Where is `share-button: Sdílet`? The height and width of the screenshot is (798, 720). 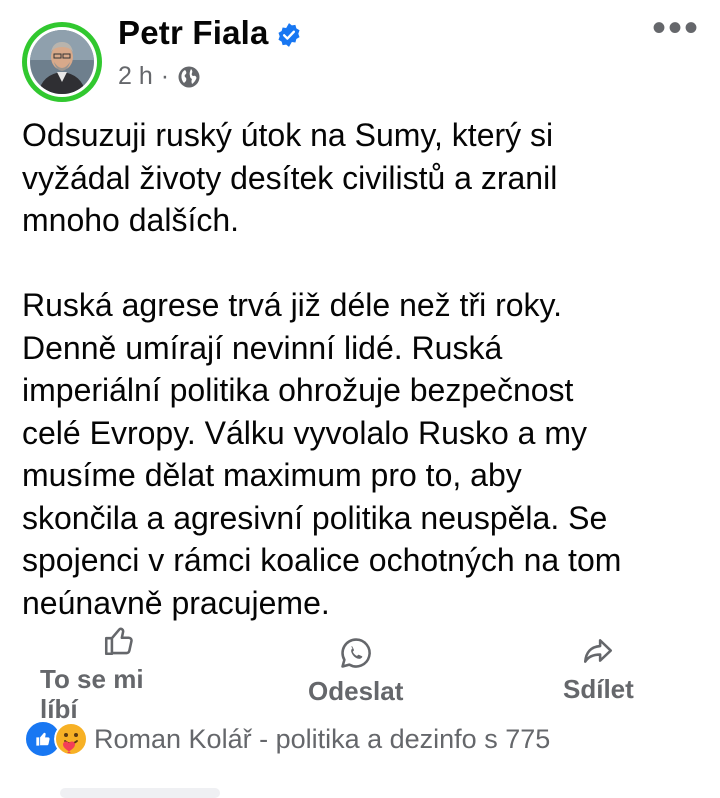
share-button: Sdílet is located at coordinates (598, 669).